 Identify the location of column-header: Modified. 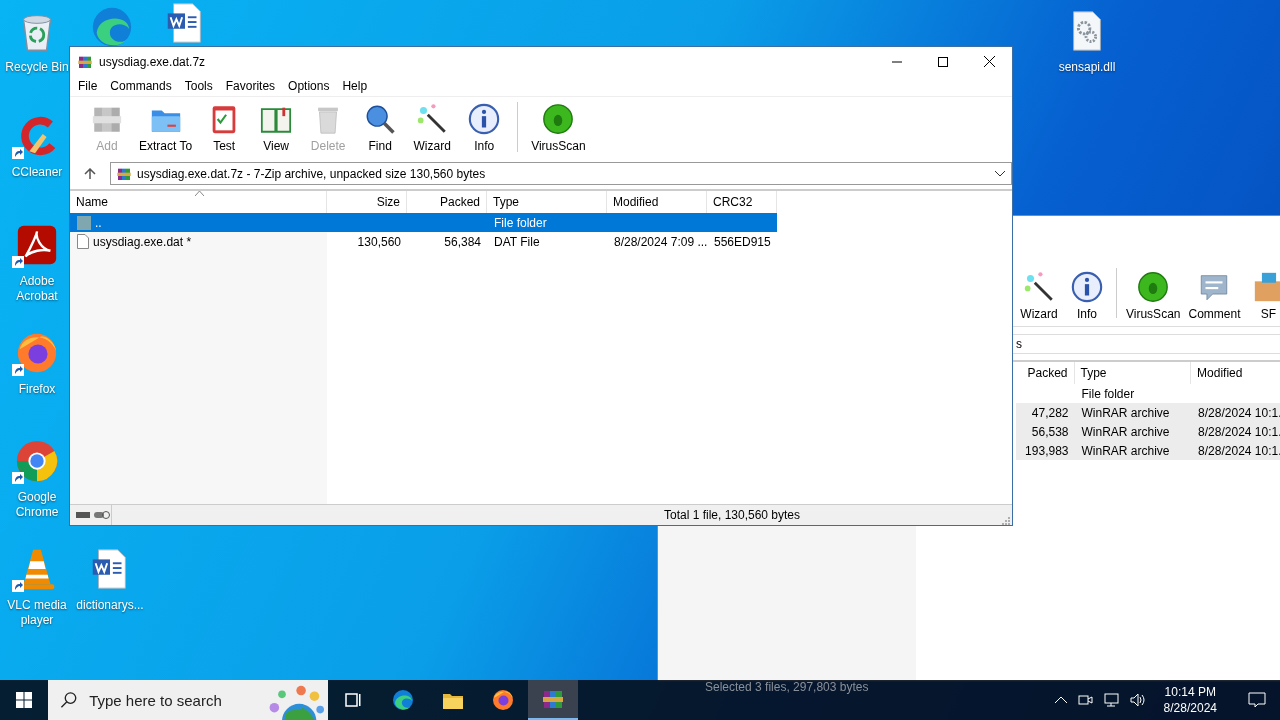
(1235, 373).